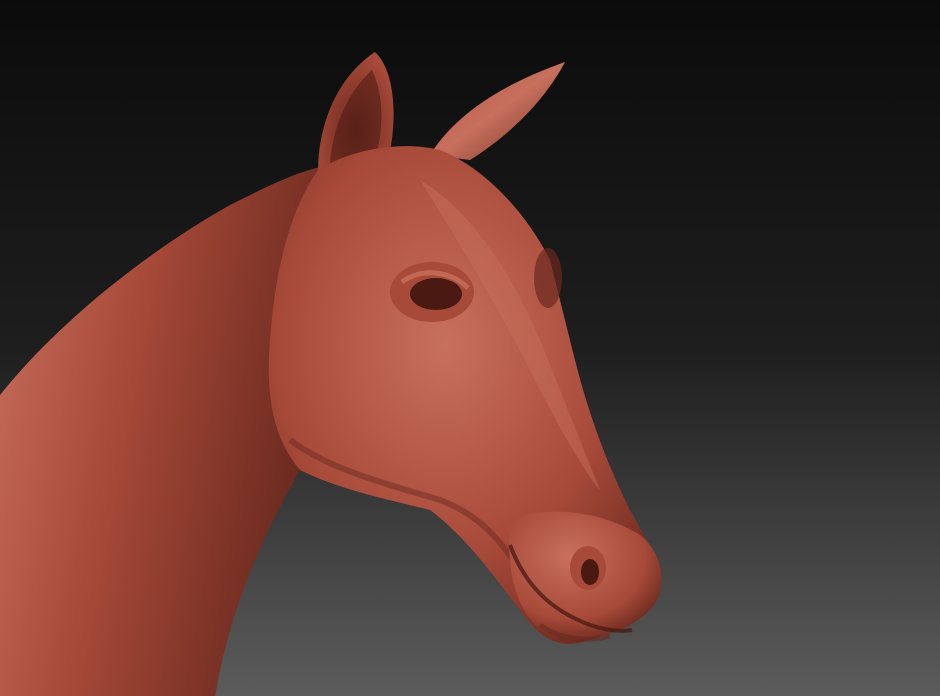  I want to click on horse-eye, so click(436, 294).